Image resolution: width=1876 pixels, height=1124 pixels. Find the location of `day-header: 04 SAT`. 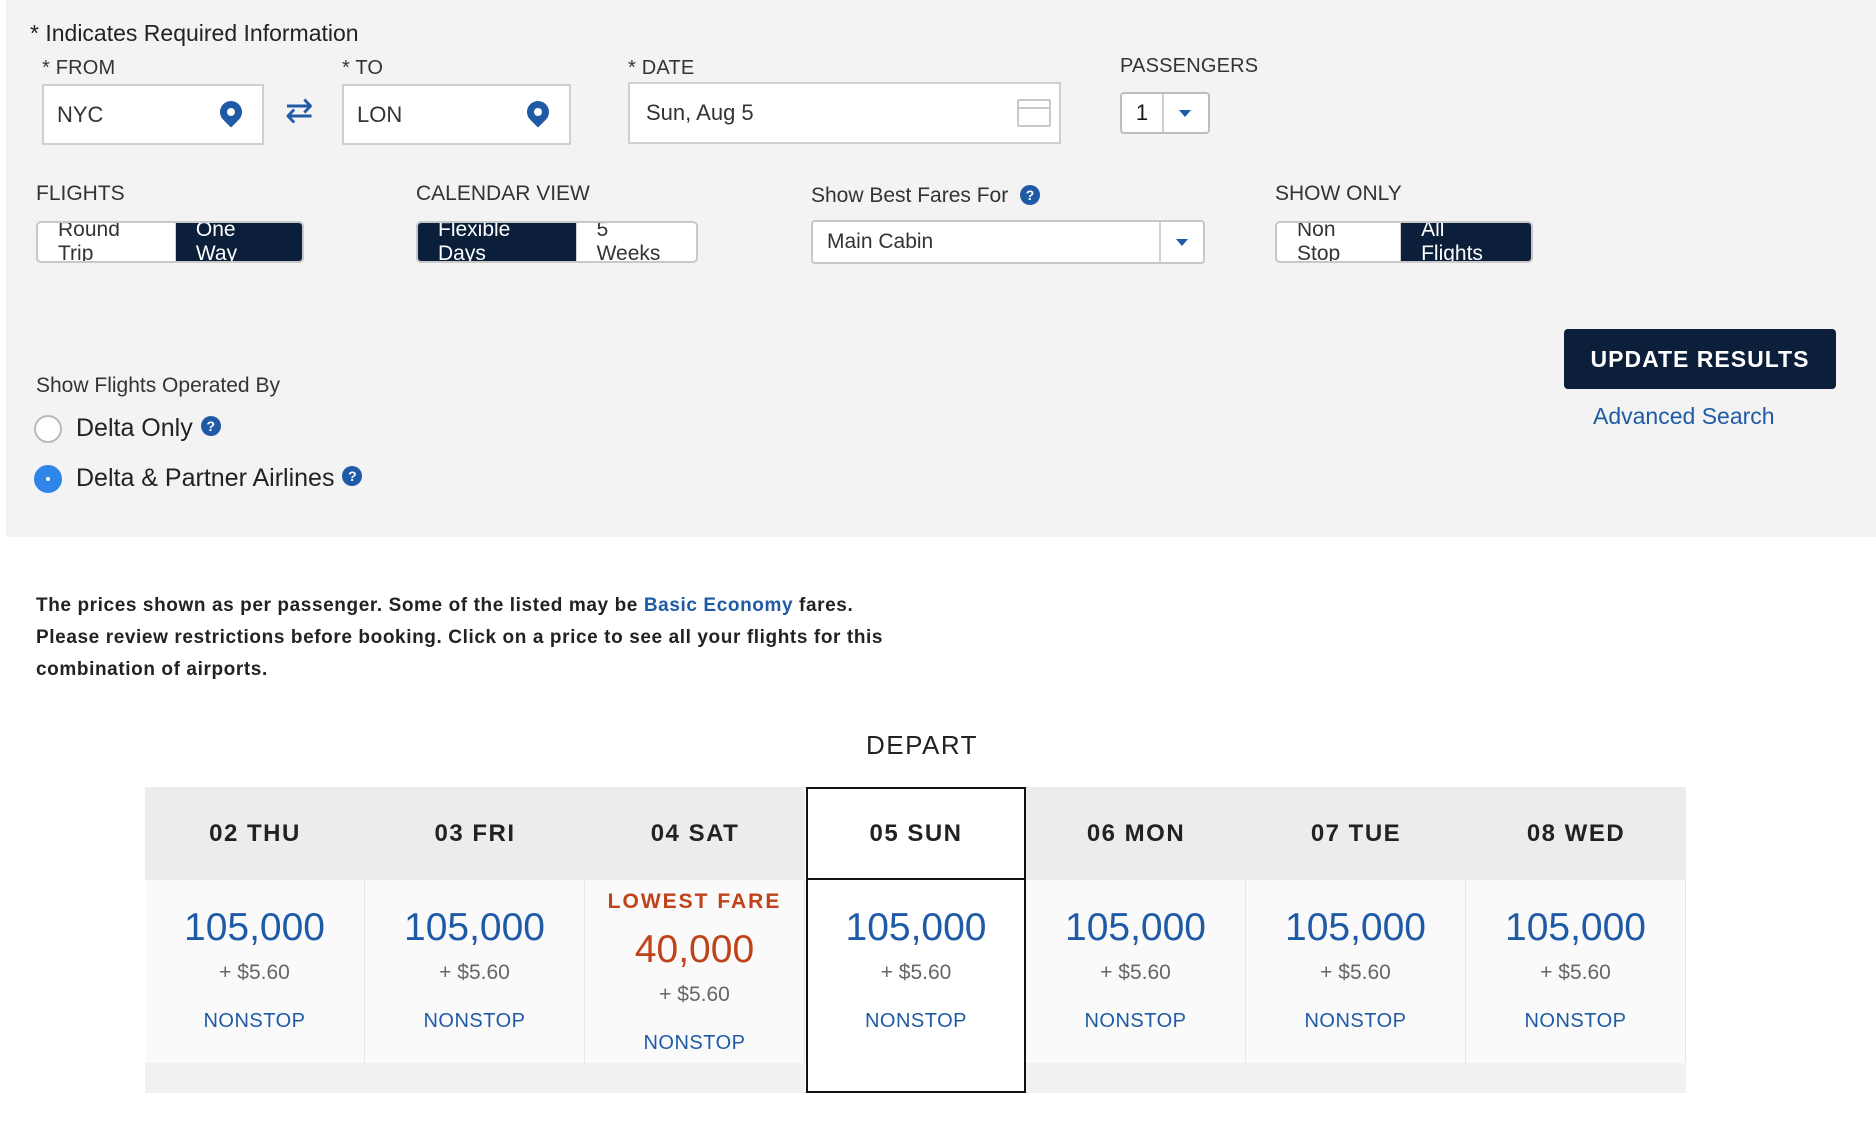

day-header: 04 SAT is located at coordinates (695, 833).